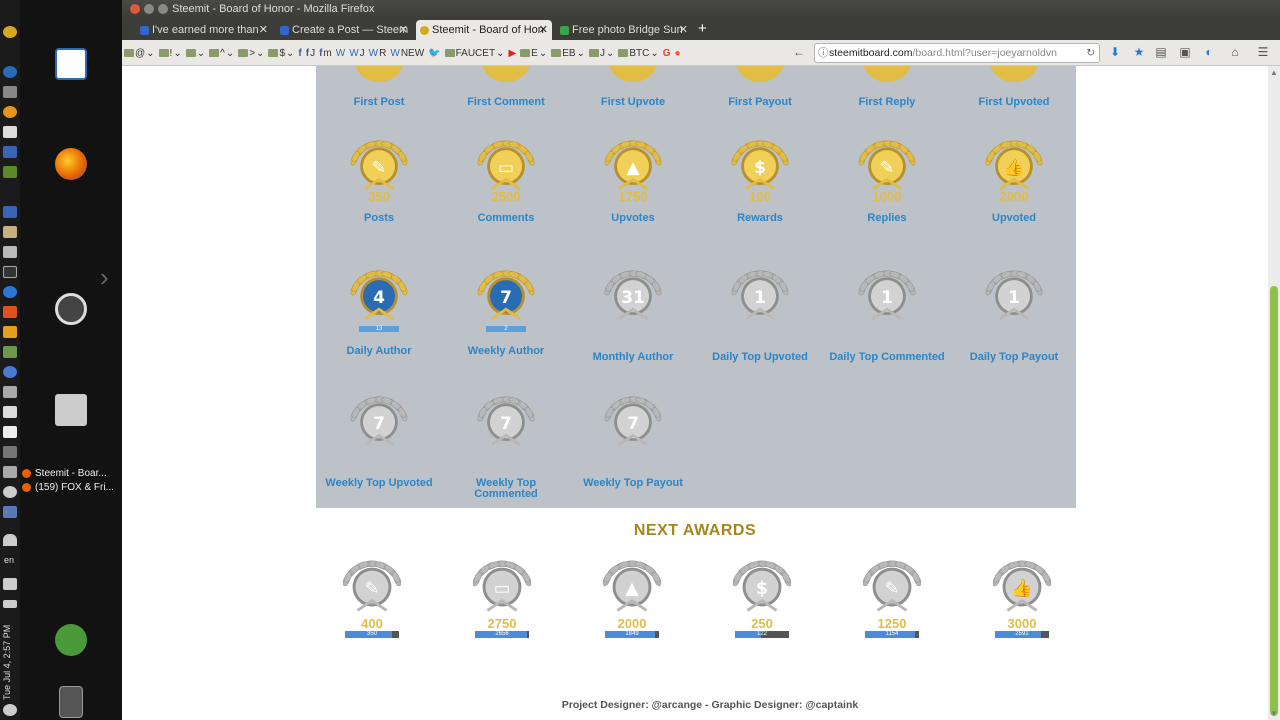 The width and height of the screenshot is (1280, 720). I want to click on badge-label: Comments, so click(506, 218).